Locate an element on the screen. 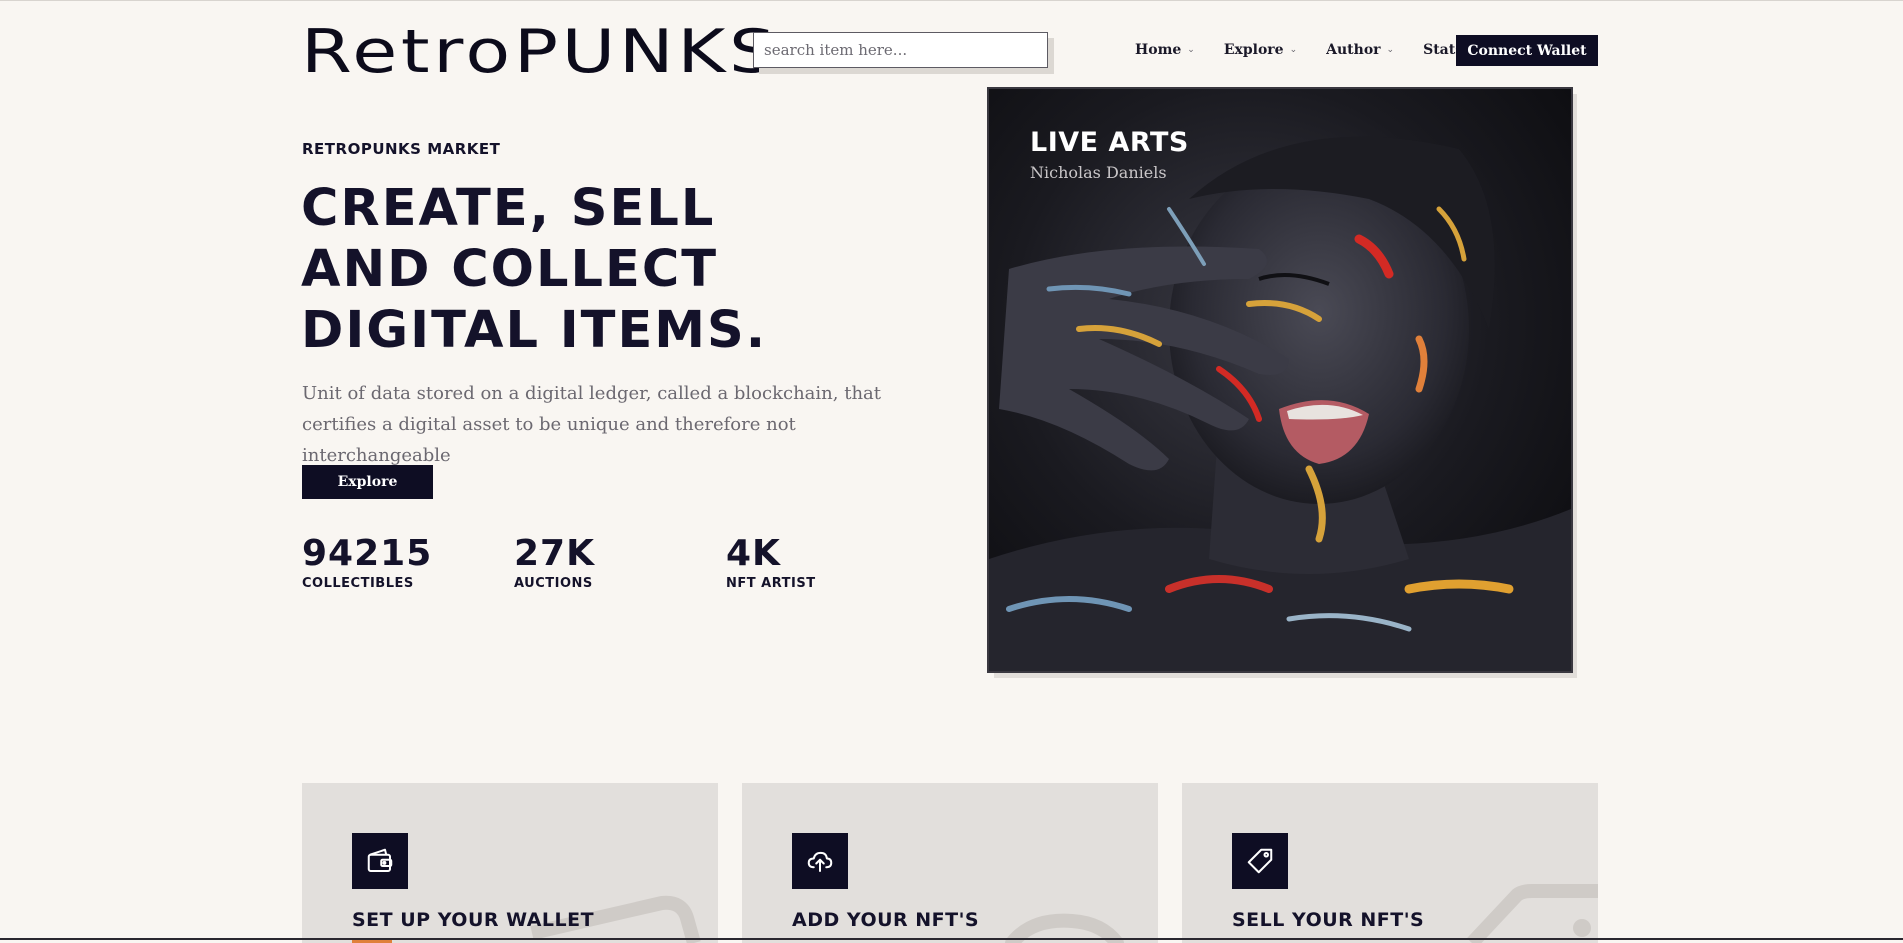  feature-card-wallet: SET UP YOUR WALLET is located at coordinates (510, 863).